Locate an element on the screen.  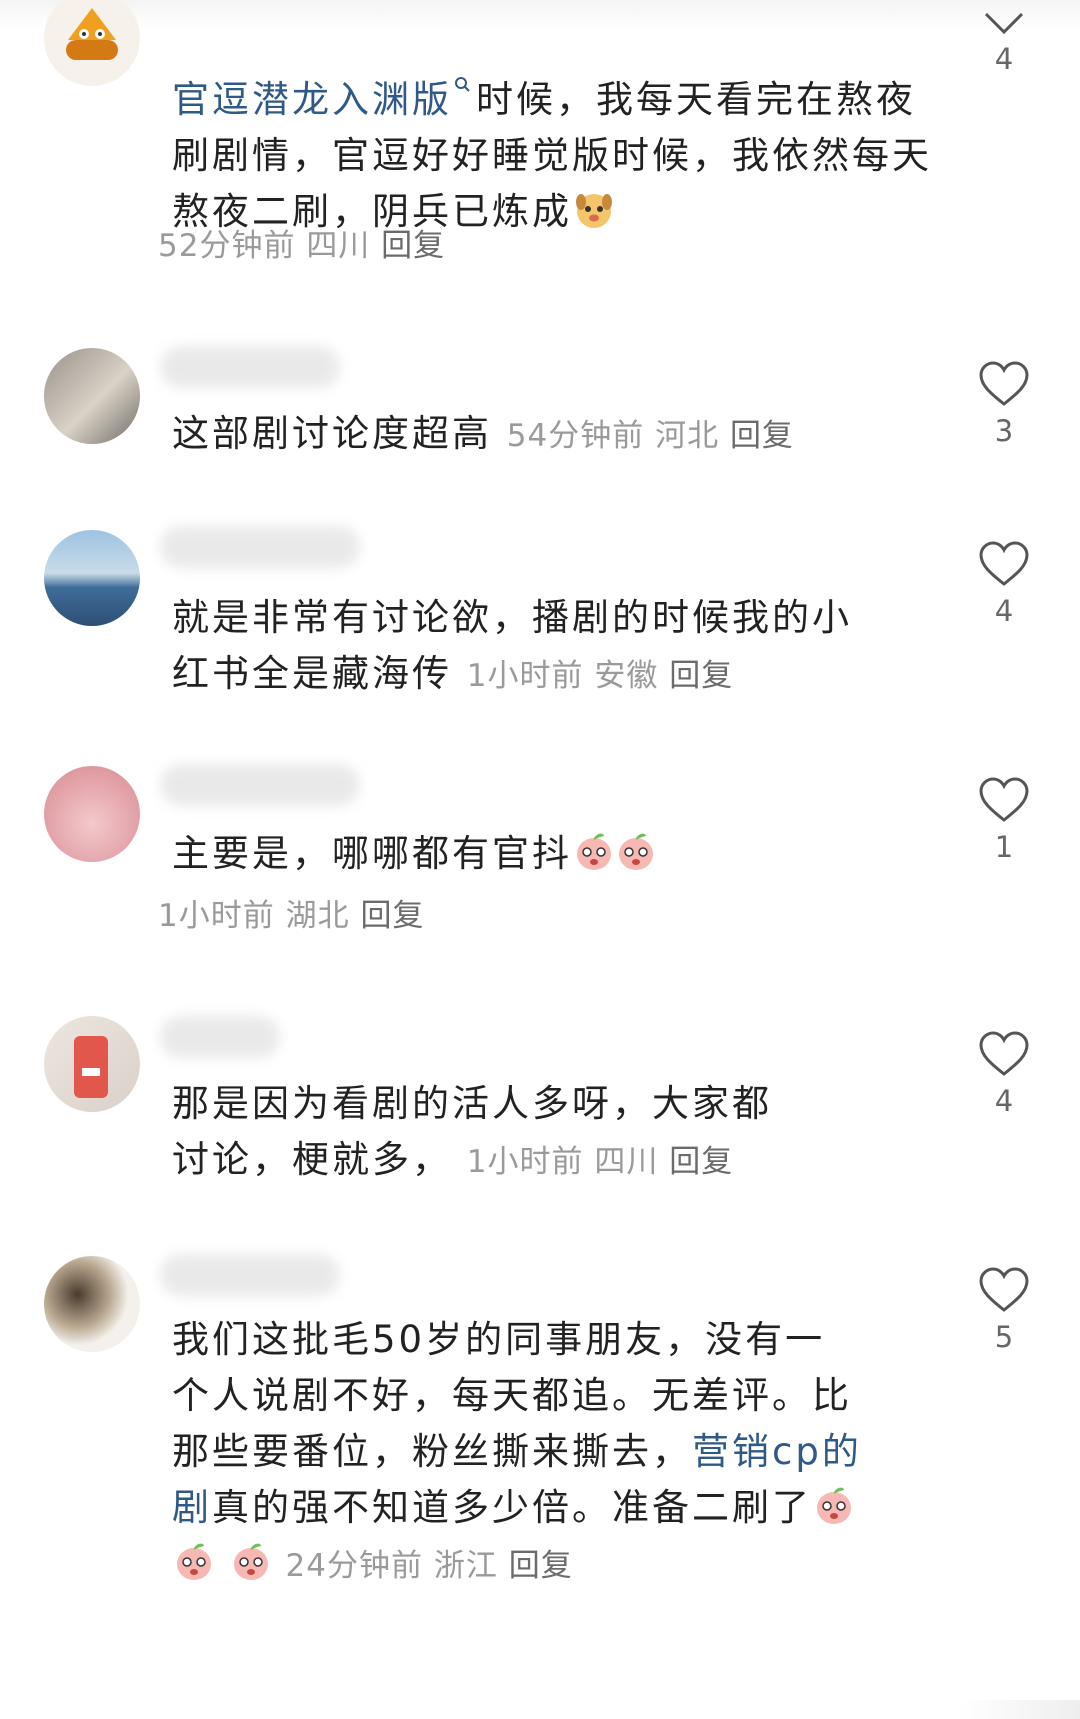
comment-text: 主要是，哪哪都有官抖 is located at coordinates (557, 854).